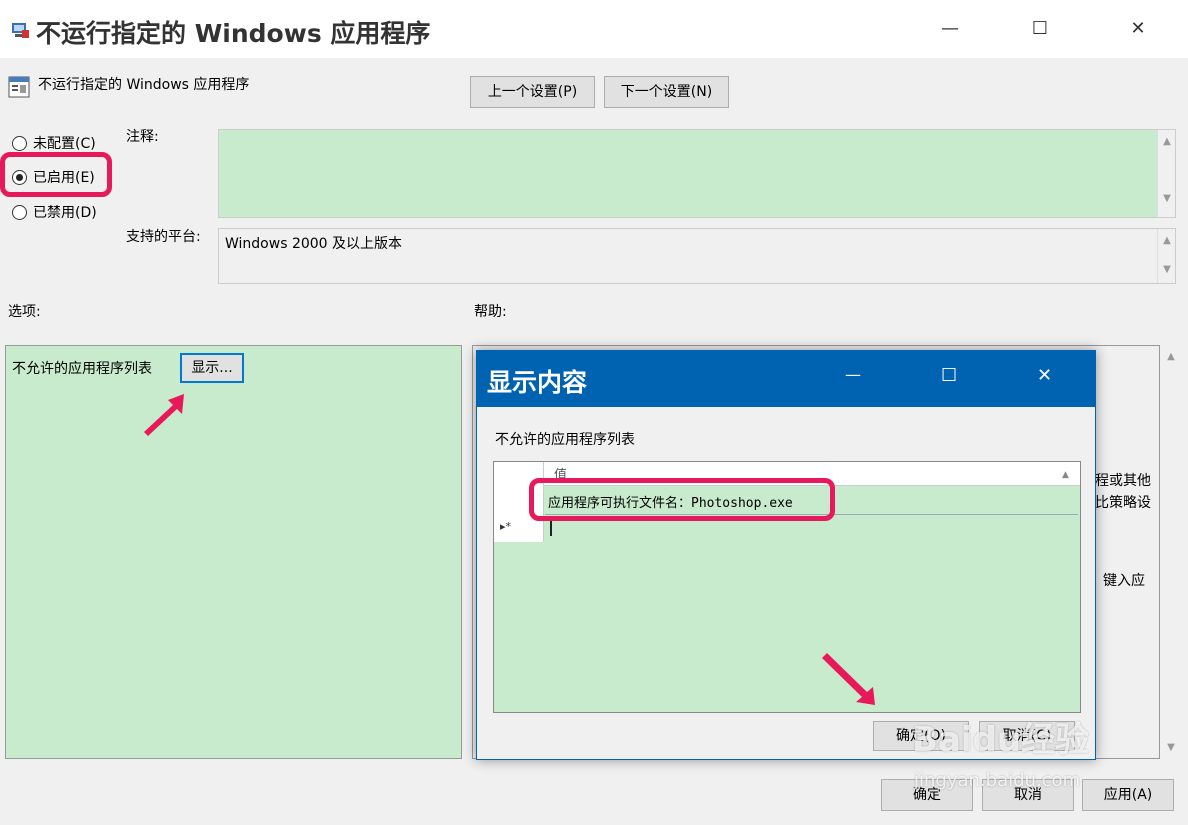  I want to click on policy-app-icon, so click(20, 30).